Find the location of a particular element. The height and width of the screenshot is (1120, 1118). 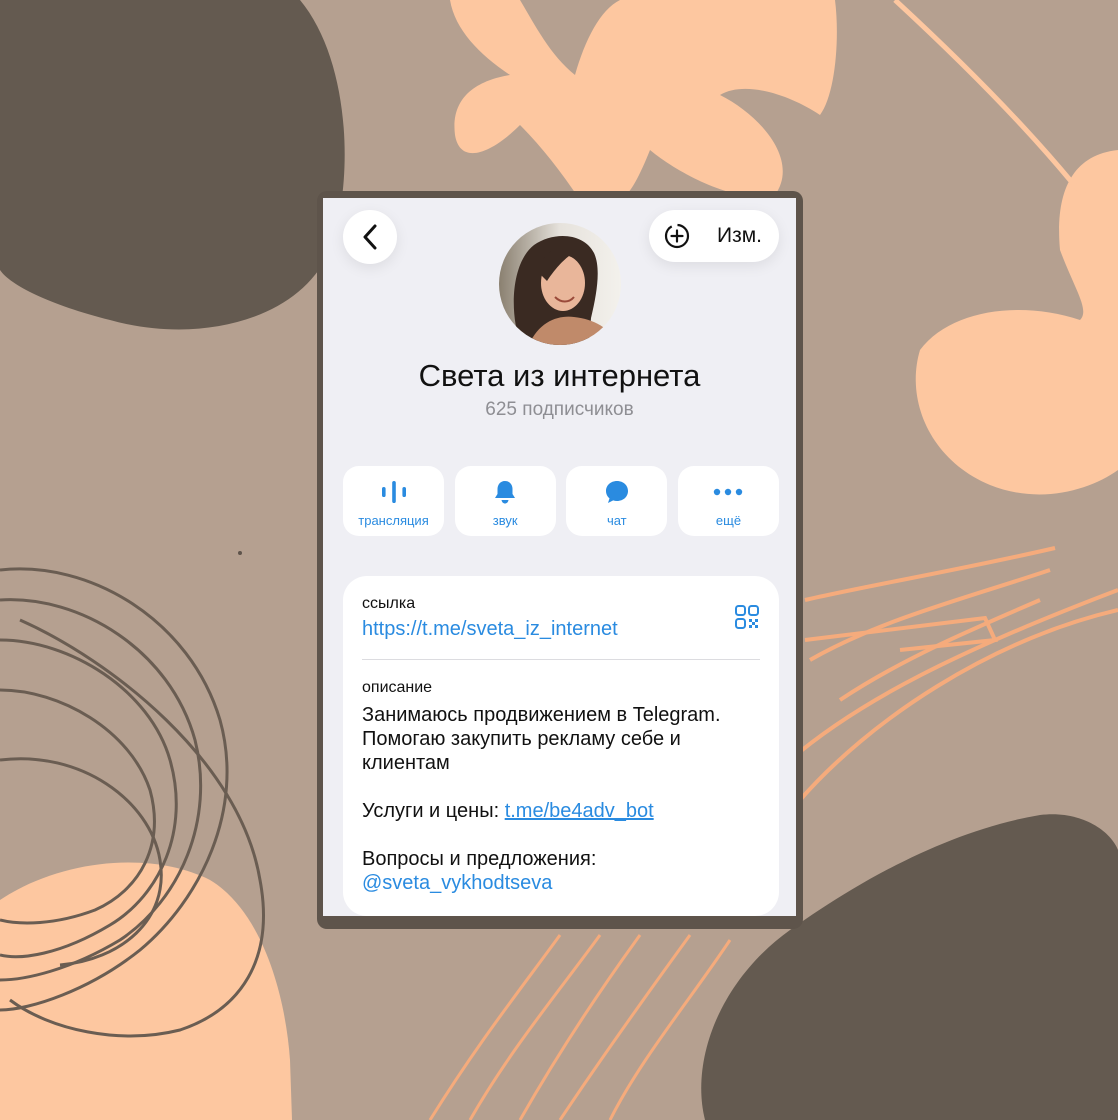

bell-icon is located at coordinates (505, 492).